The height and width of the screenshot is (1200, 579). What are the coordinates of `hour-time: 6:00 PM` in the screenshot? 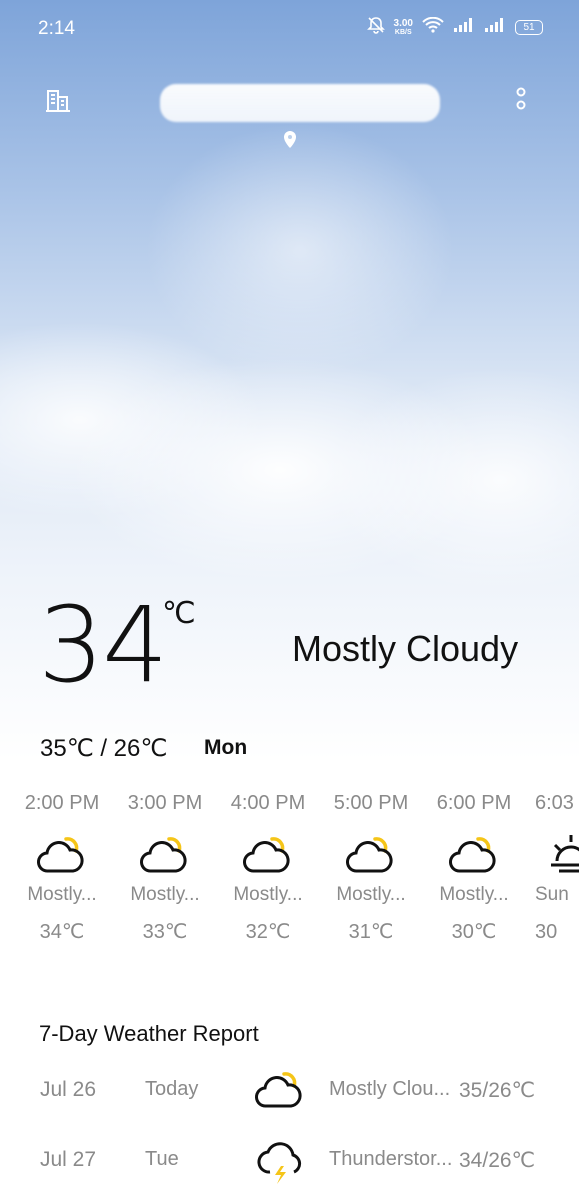 It's located at (474, 803).